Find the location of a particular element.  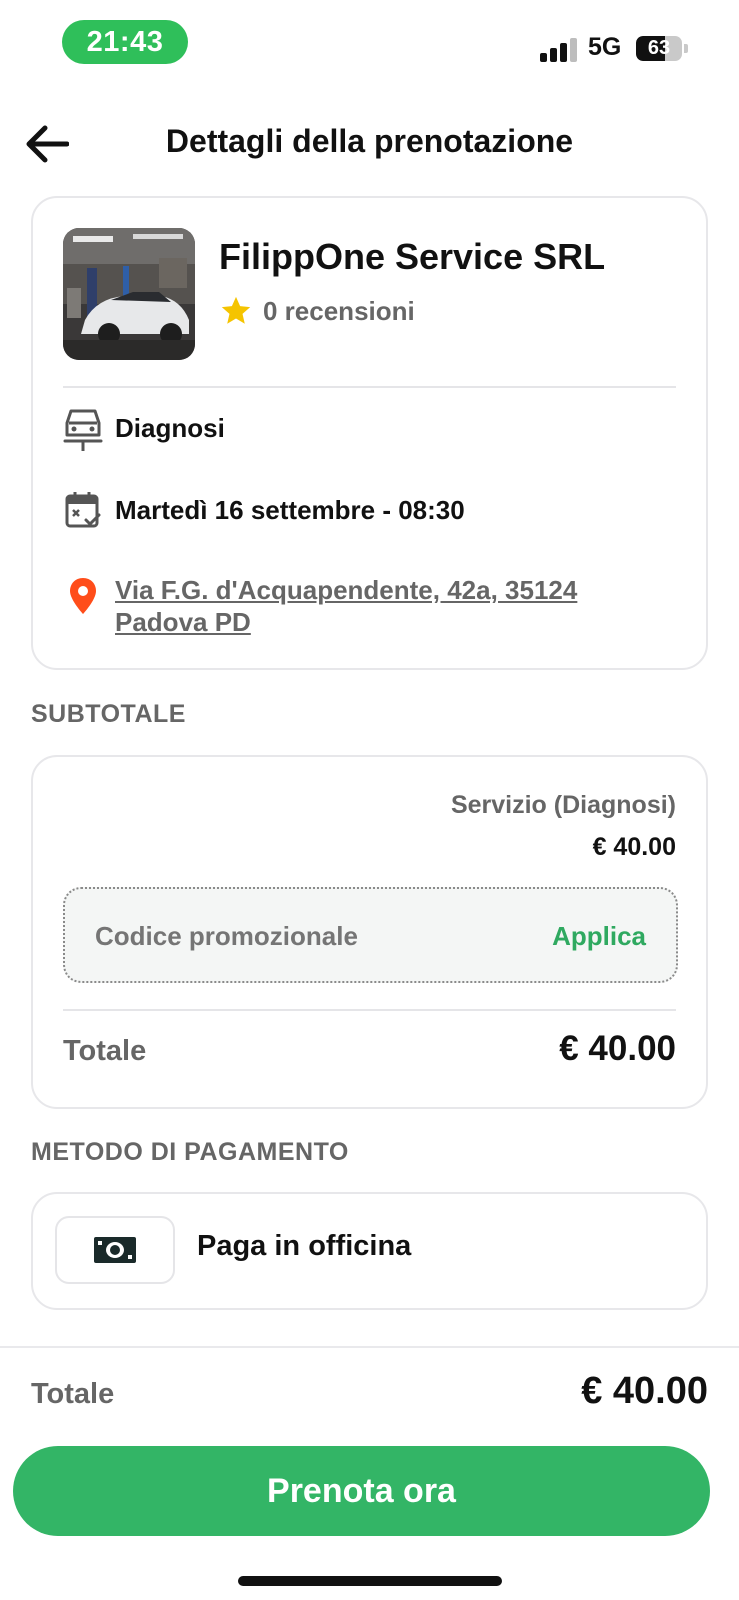

payment-method-option: Paga in officina is located at coordinates (369, 1251).